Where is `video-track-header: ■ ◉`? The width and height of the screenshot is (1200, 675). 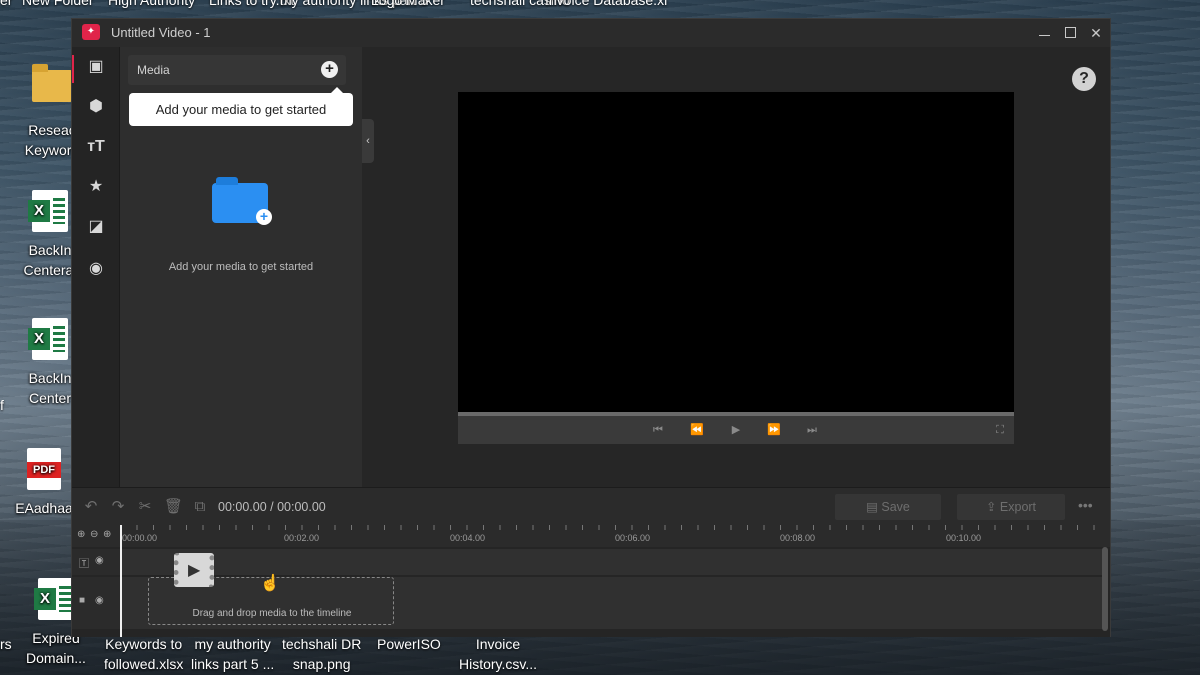 video-track-header: ■ ◉ is located at coordinates (96, 603).